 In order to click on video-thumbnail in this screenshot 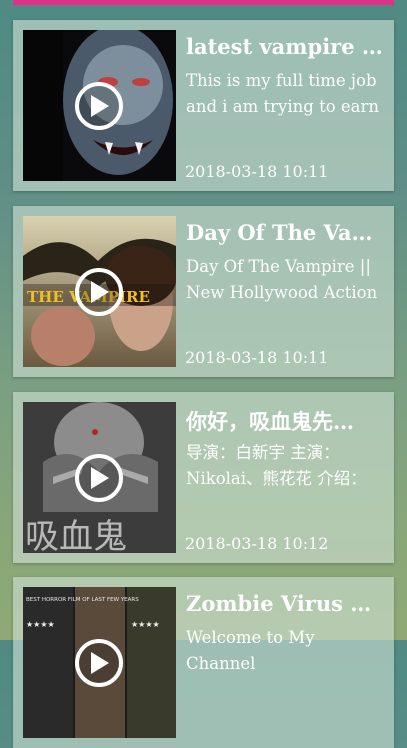, I will do `click(99, 105)`.